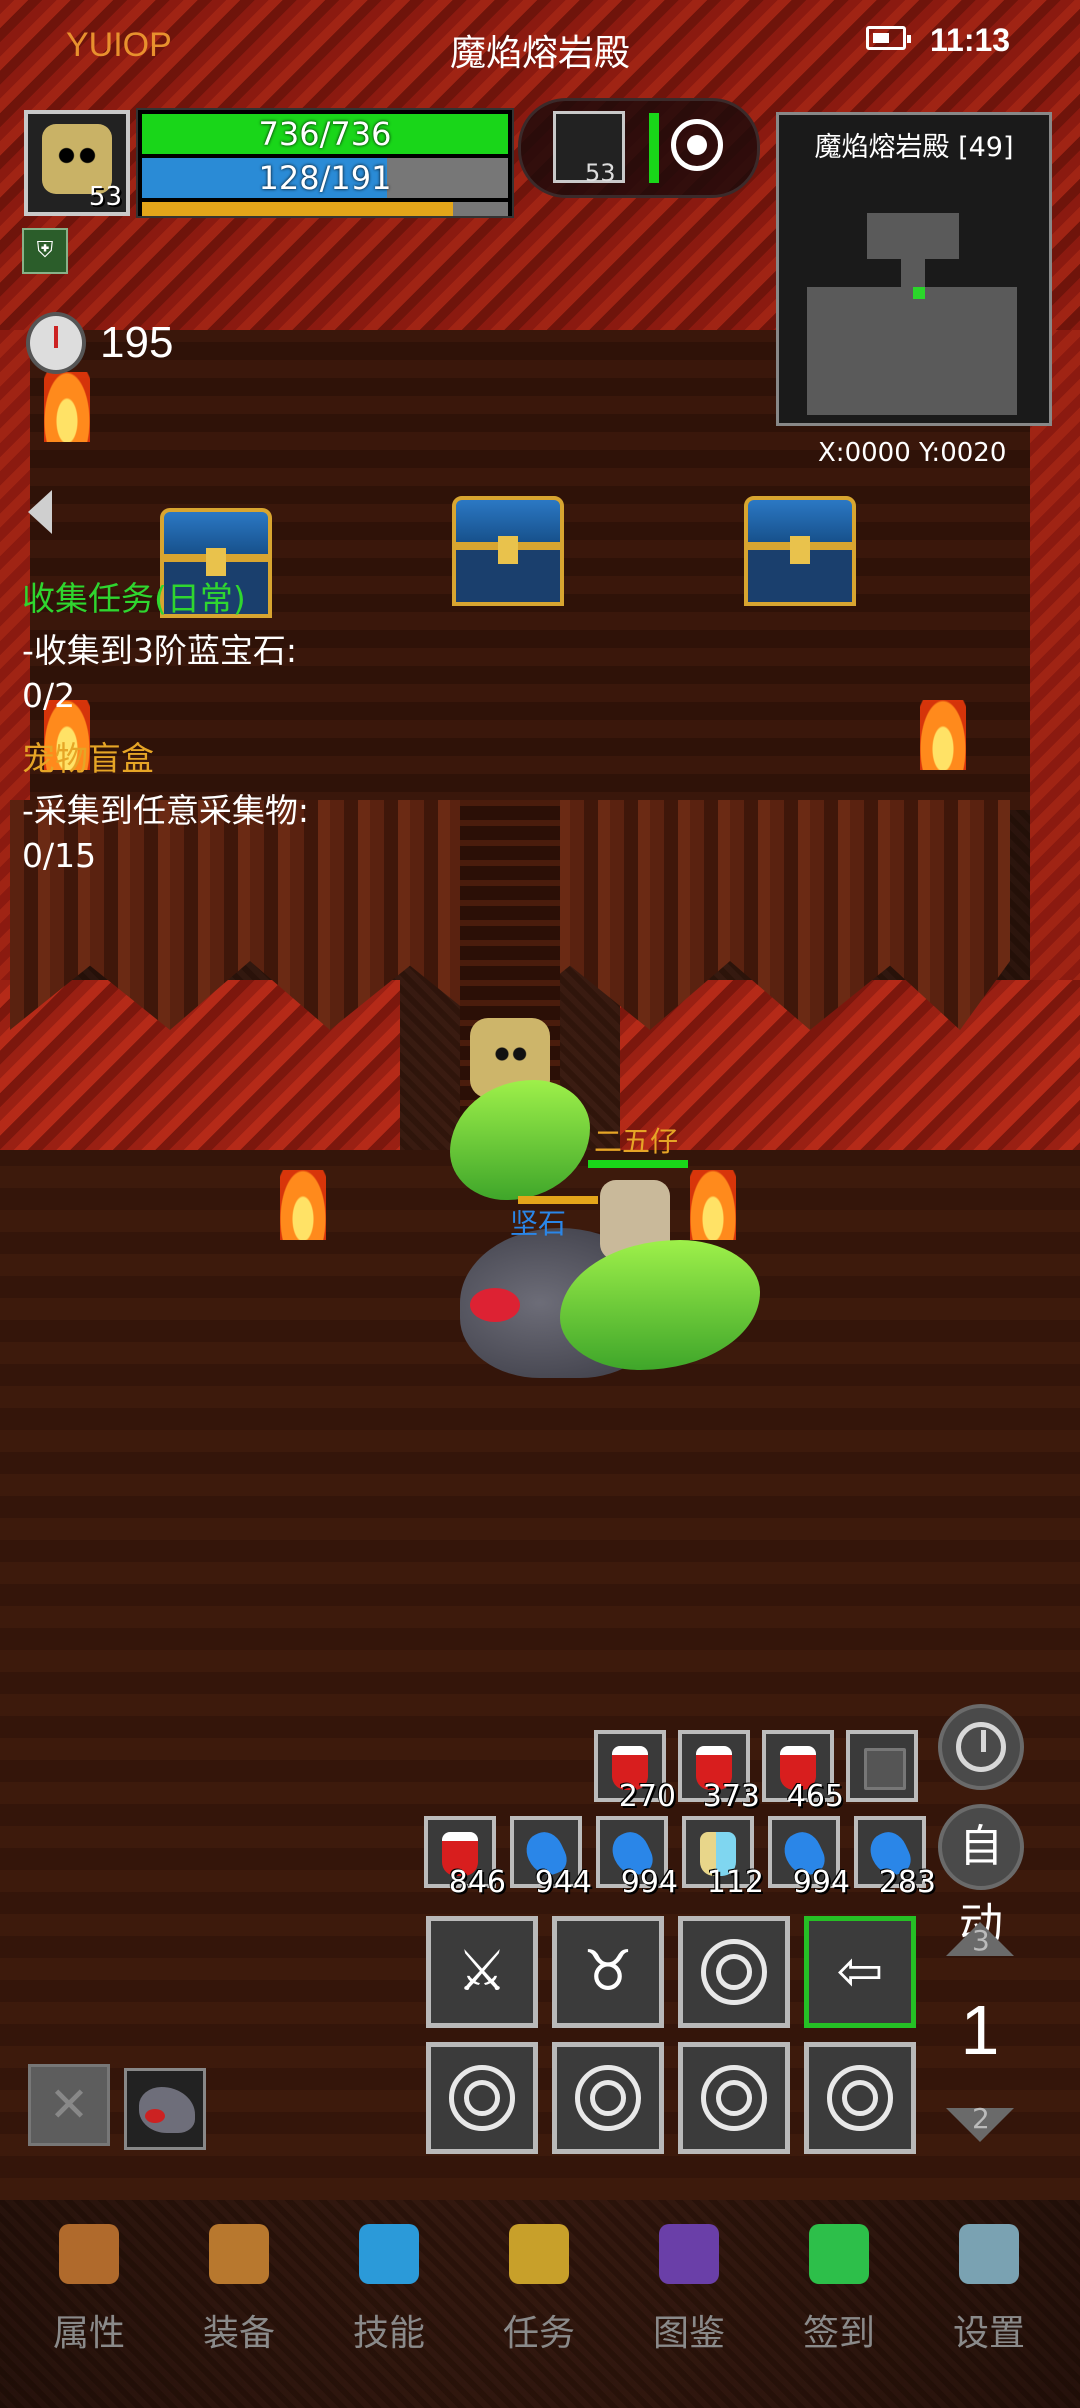 Image resolution: width=1080 pixels, height=2408 pixels. What do you see at coordinates (40, 512) in the screenshot?
I see `collapse-quests-icon` at bounding box center [40, 512].